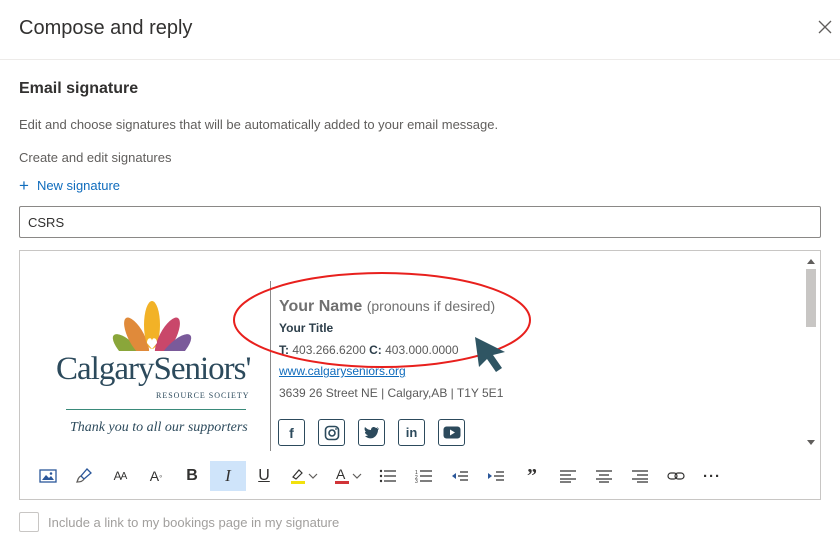 The width and height of the screenshot is (840, 543). I want to click on bold-button: B, so click(192, 476).